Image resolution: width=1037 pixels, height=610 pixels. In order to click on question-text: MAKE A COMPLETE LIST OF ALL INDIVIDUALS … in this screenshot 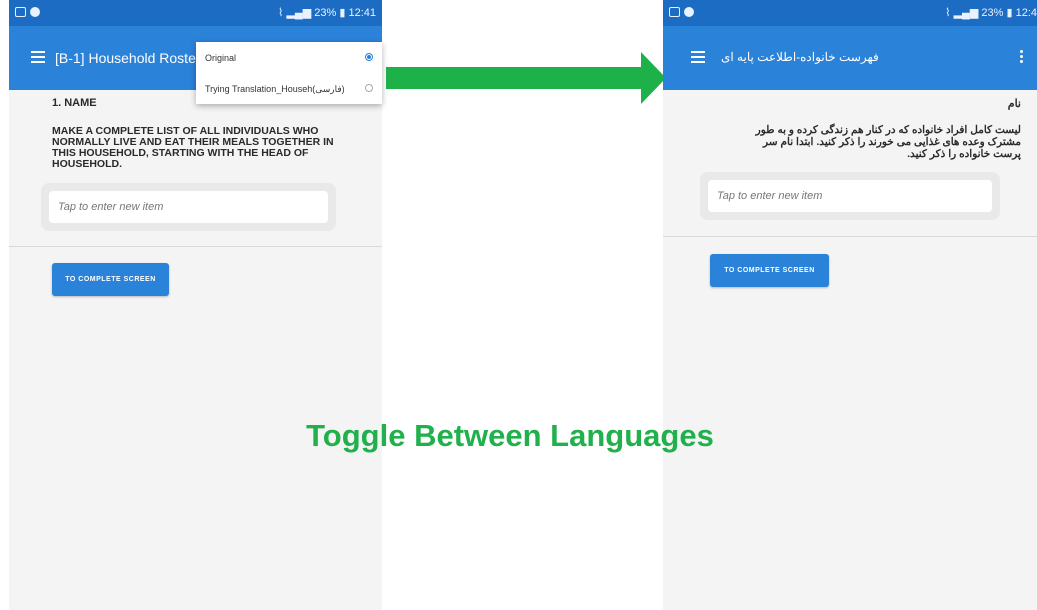, I will do `click(193, 147)`.